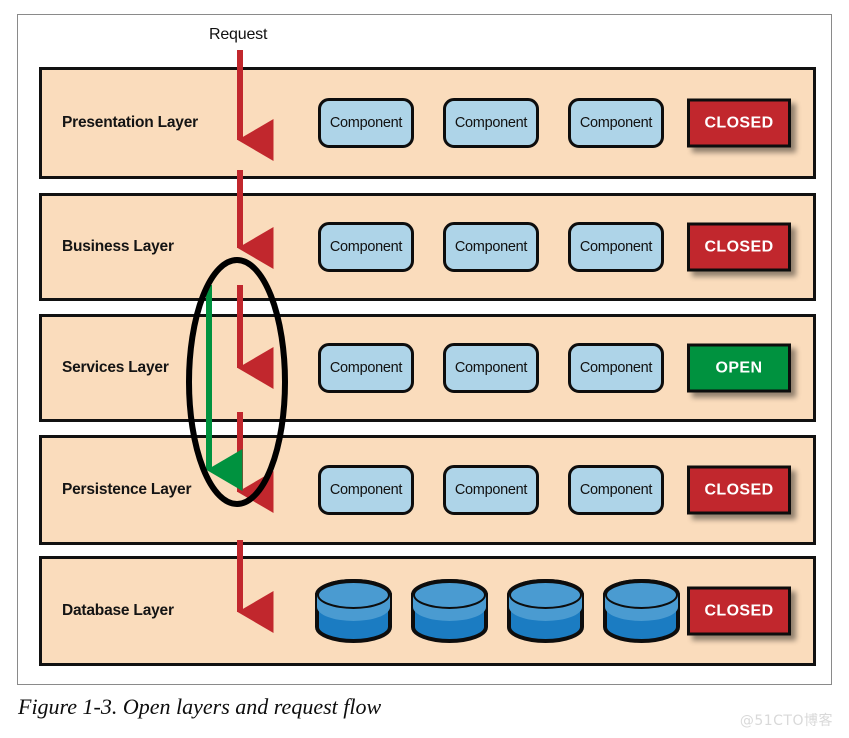  I want to click on status-badge-services: OPEN, so click(739, 368).